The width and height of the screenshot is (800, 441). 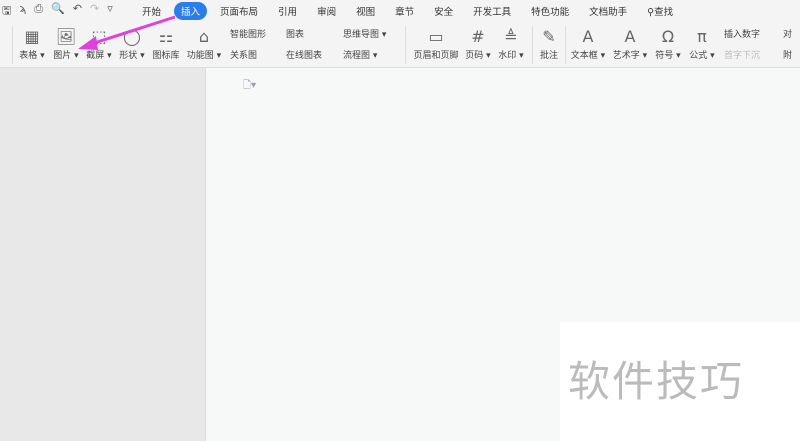 I want to click on annotation-arrow, so click(x=127, y=32).